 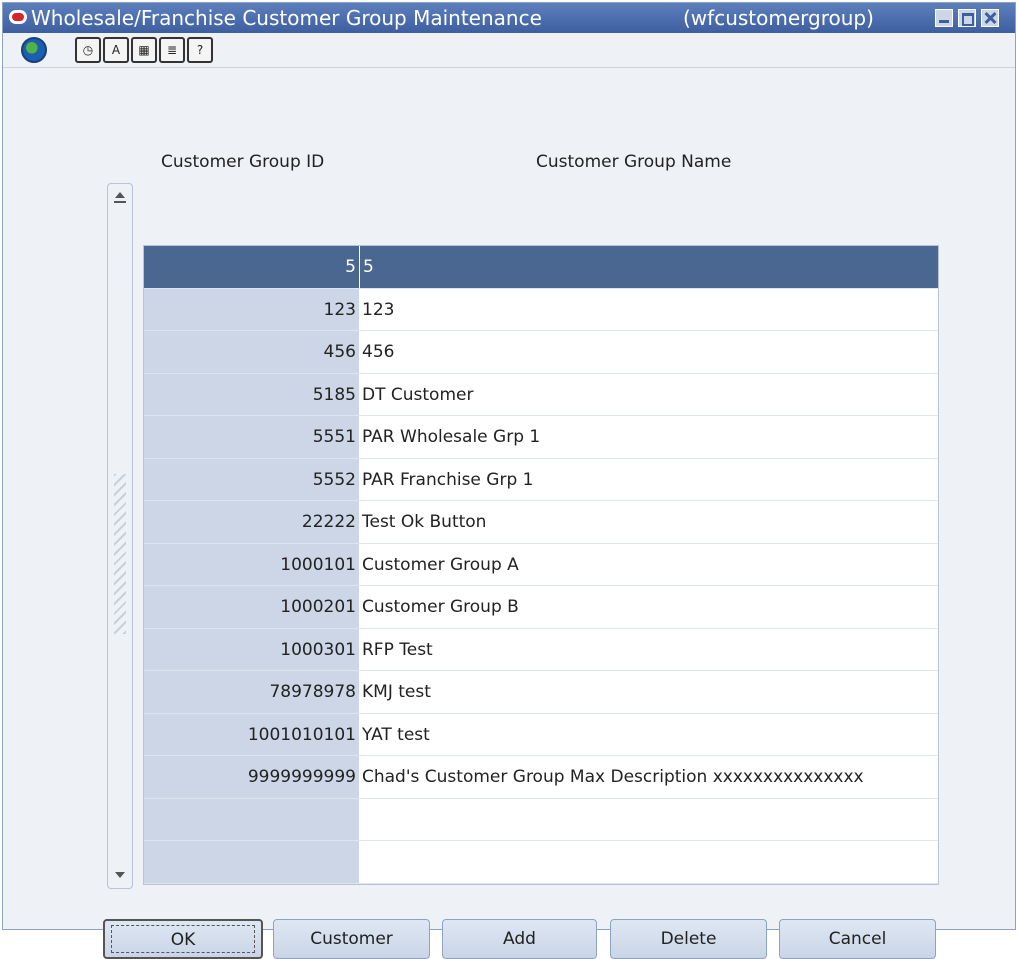 I want to click on cancel-button: Cancel, so click(x=857, y=939).